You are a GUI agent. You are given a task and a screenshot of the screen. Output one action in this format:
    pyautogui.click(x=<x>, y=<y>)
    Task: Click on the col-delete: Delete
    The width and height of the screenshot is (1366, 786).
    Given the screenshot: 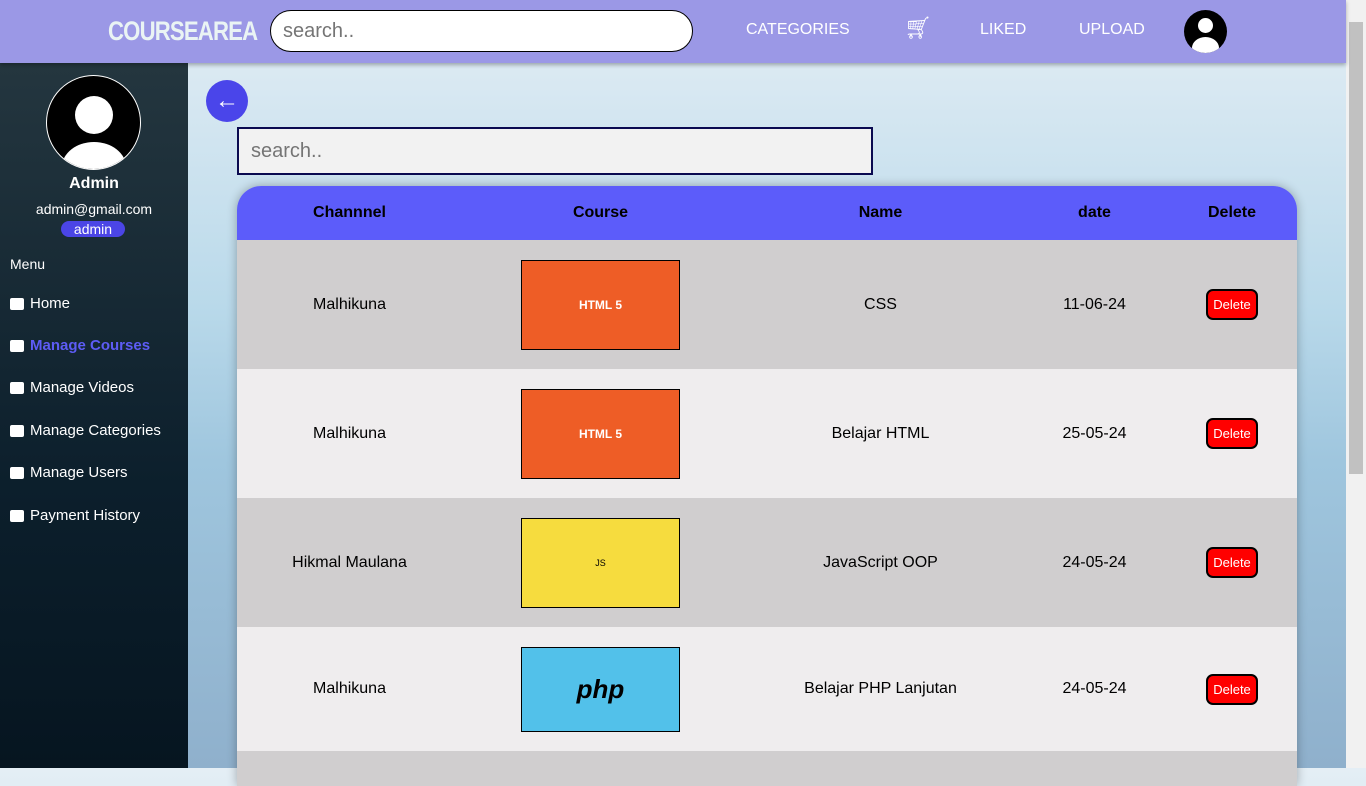 What is the action you would take?
    pyautogui.click(x=1232, y=212)
    